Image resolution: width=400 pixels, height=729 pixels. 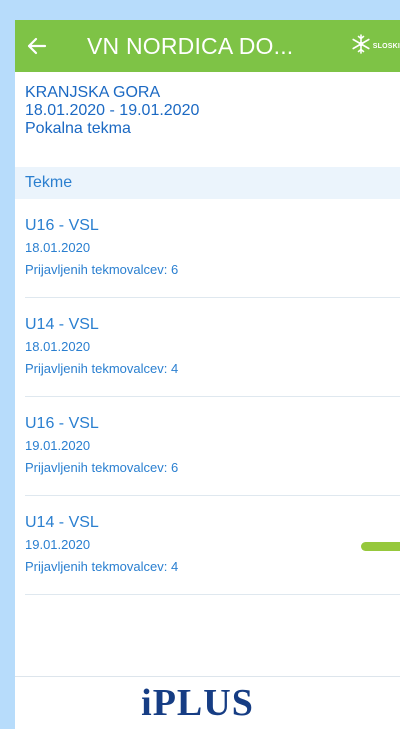 What do you see at coordinates (200, 10) in the screenshot?
I see `status-strip` at bounding box center [200, 10].